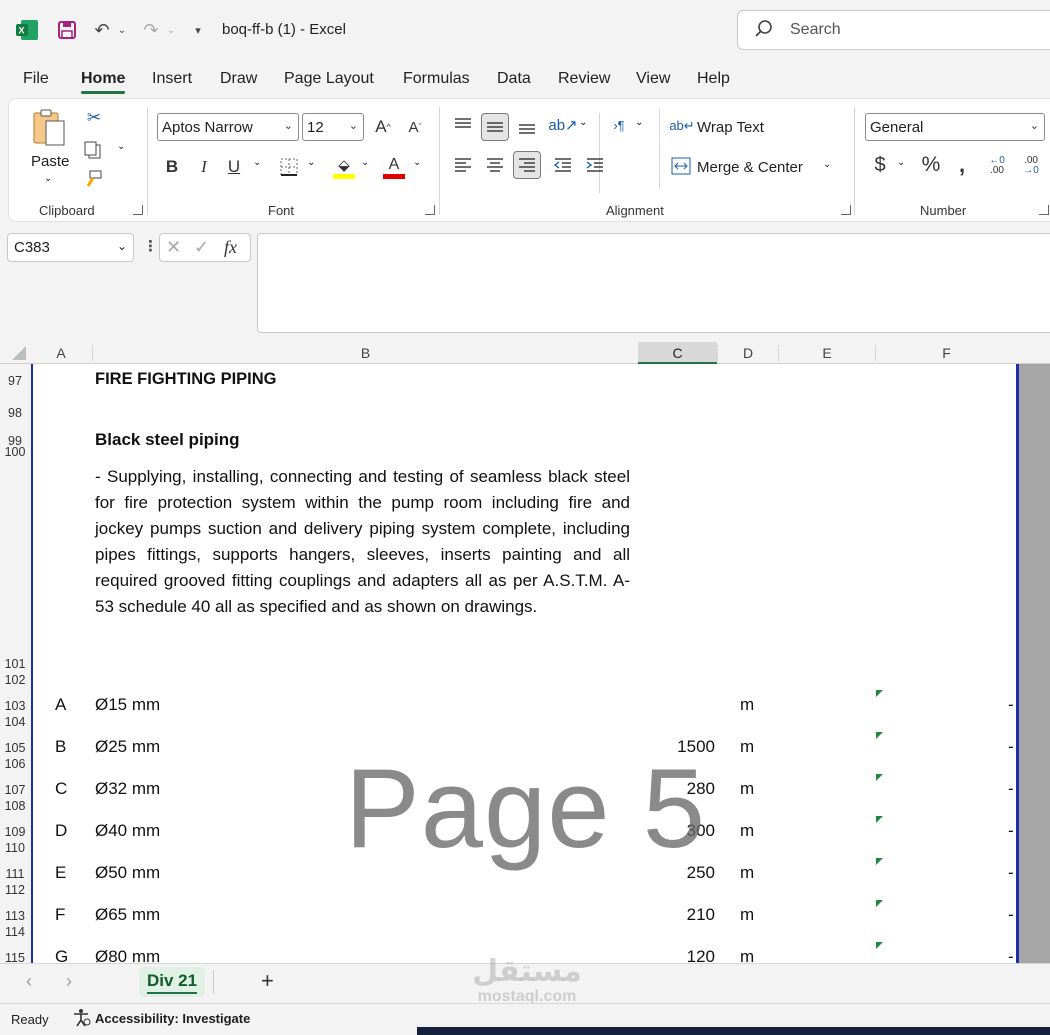  Describe the element at coordinates (172, 79) in the screenshot. I see `tab-insert: Insert` at that location.